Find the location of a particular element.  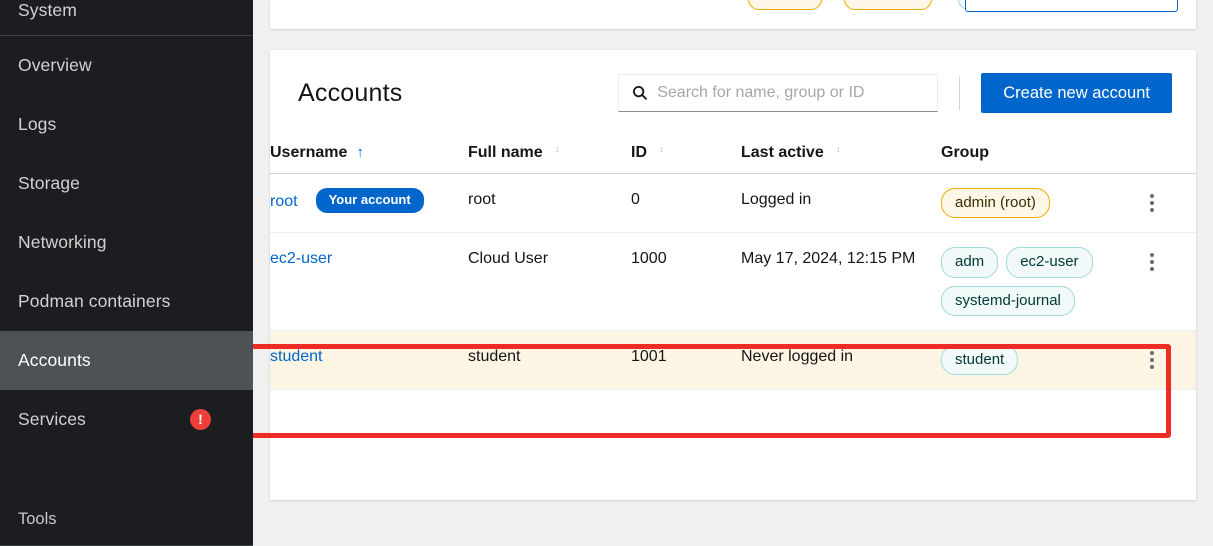

sidebar-item-podman-containers: Podman containers is located at coordinates (126, 301).